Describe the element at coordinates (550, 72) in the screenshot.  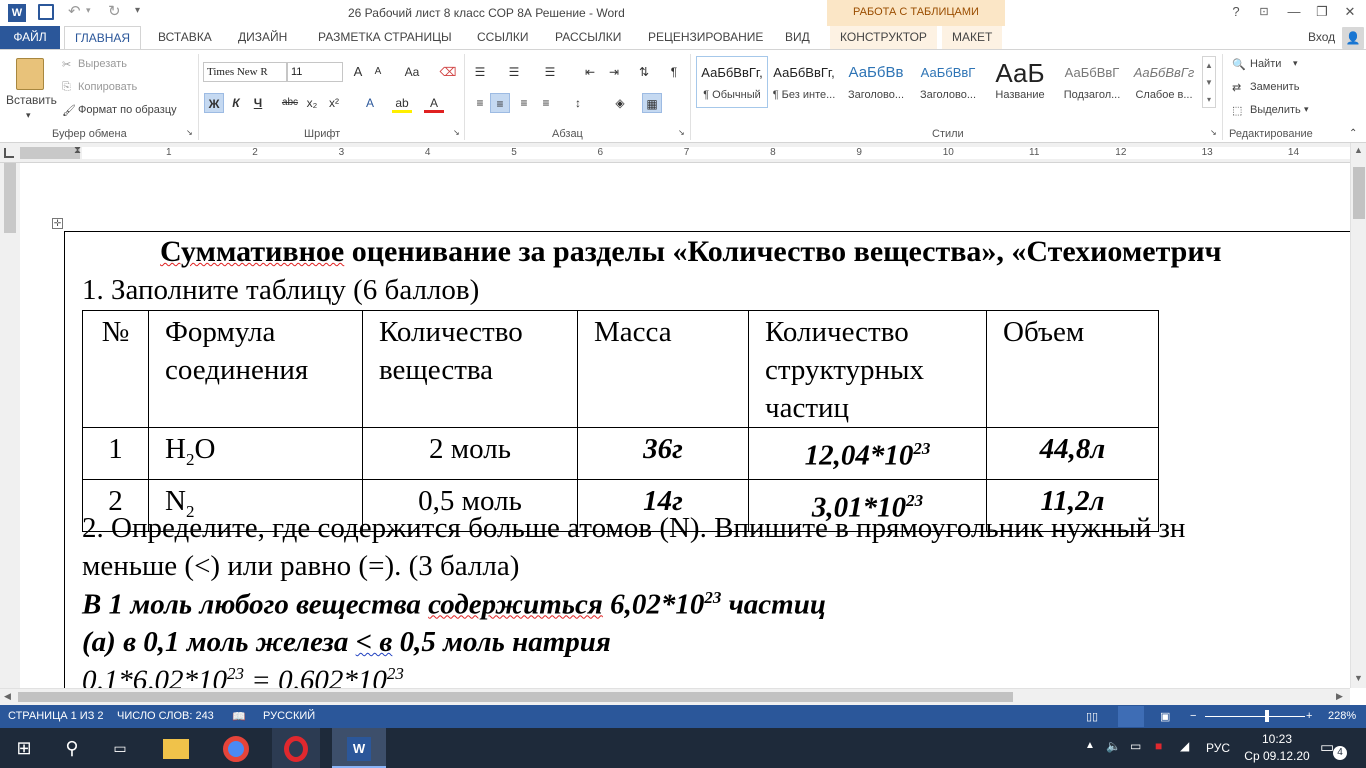
I see `multilevel-list-icon: ☰` at that location.